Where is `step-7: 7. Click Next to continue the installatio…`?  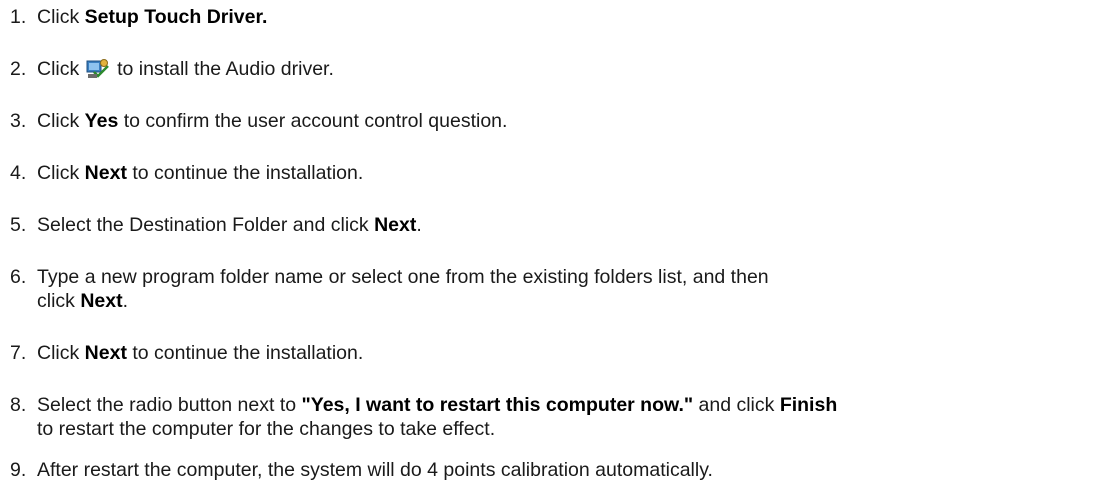 step-7: 7. Click Next to continue the installatio… is located at coordinates (186, 353).